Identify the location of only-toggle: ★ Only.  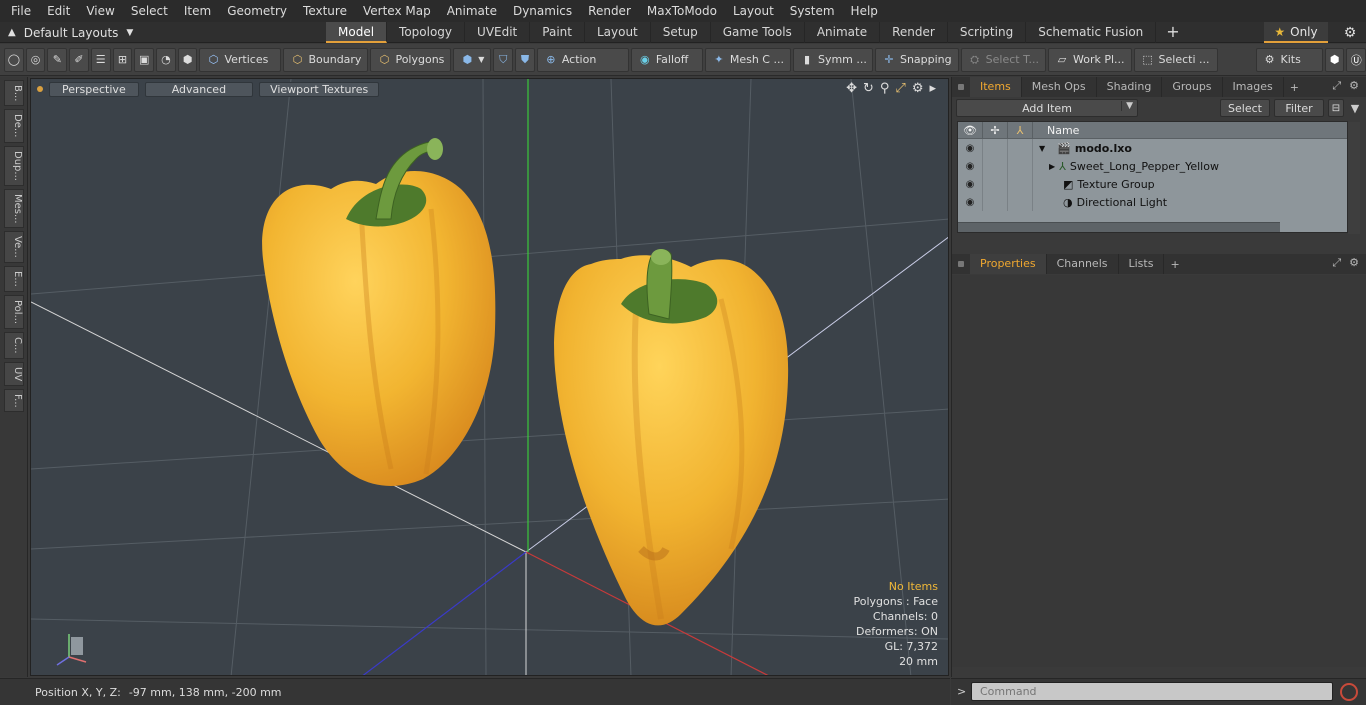
(1296, 32).